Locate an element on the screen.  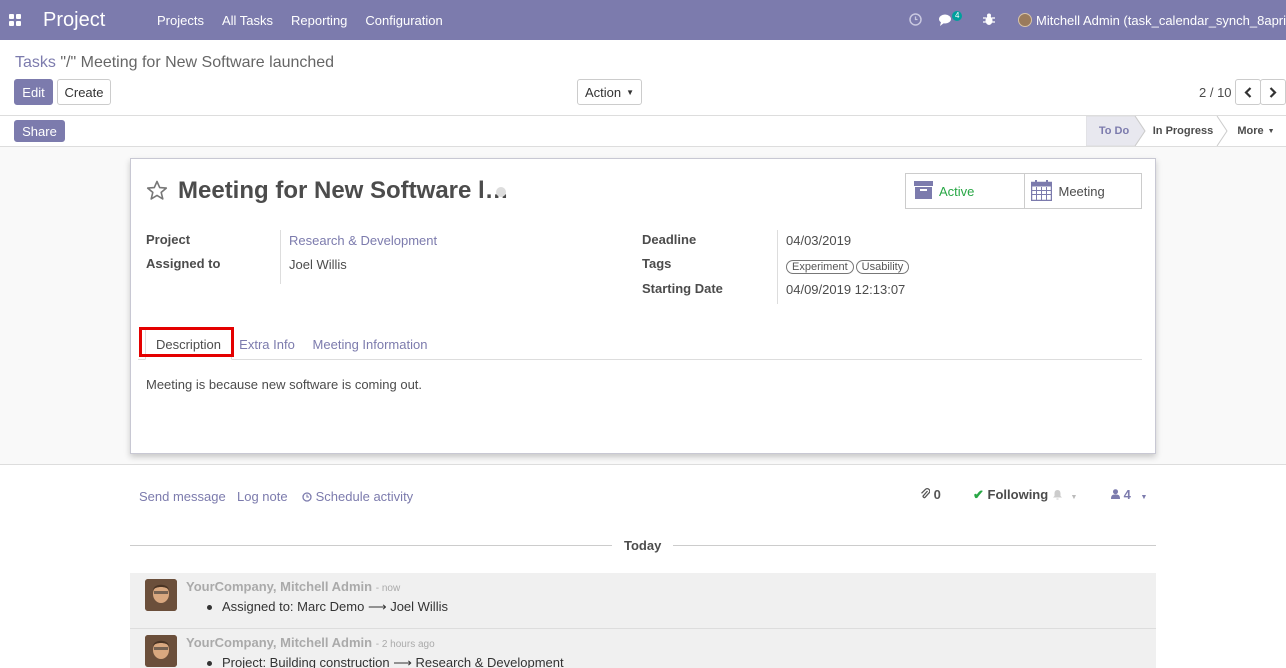
share-button: Share is located at coordinates (39, 131).